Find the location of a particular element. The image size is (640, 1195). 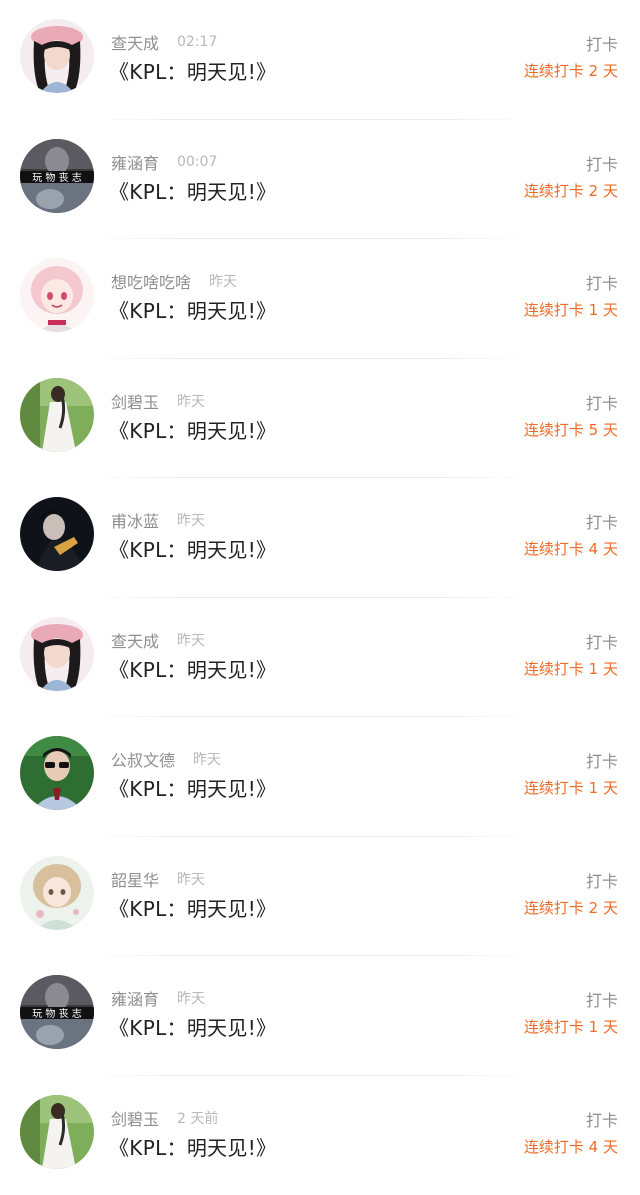

user-name: 甫冰蓝 is located at coordinates (135, 520).